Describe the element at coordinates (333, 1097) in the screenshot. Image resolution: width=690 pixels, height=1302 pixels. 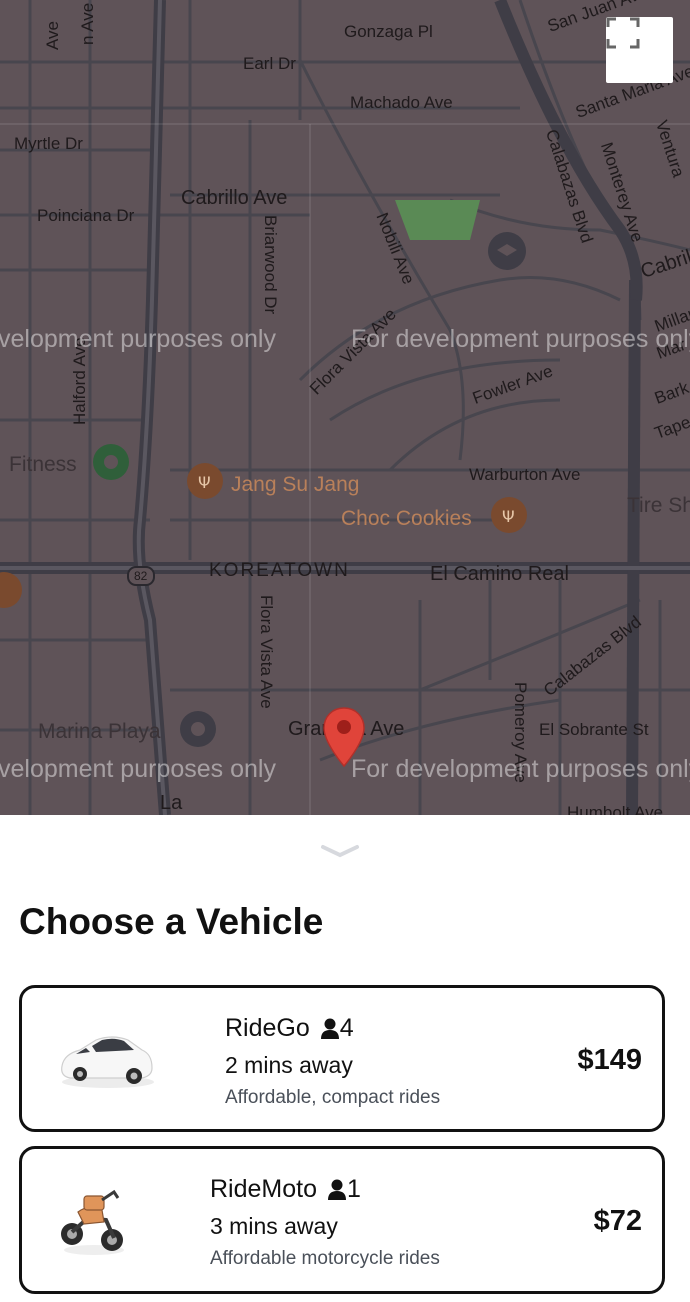
I see `vehicle-description: Affordable, compact rides` at that location.